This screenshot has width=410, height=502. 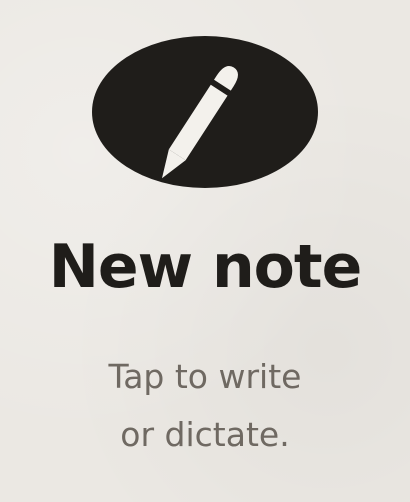 I want to click on new-note-title: New note, so click(x=205, y=267).